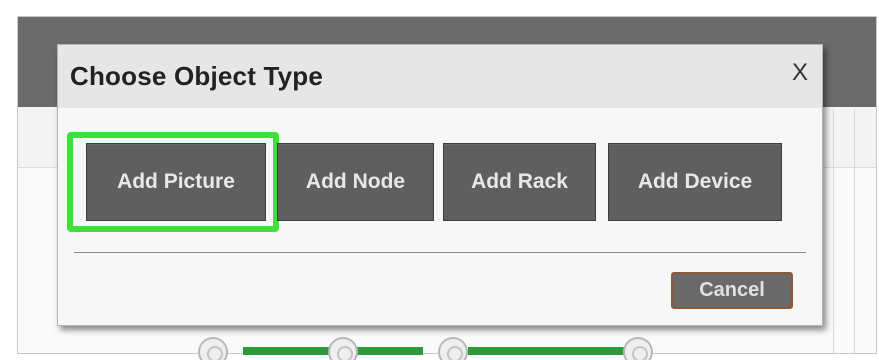 The image size is (879, 360). Describe the element at coordinates (197, 76) in the screenshot. I see `dialog-title: Choose Object Type` at that location.